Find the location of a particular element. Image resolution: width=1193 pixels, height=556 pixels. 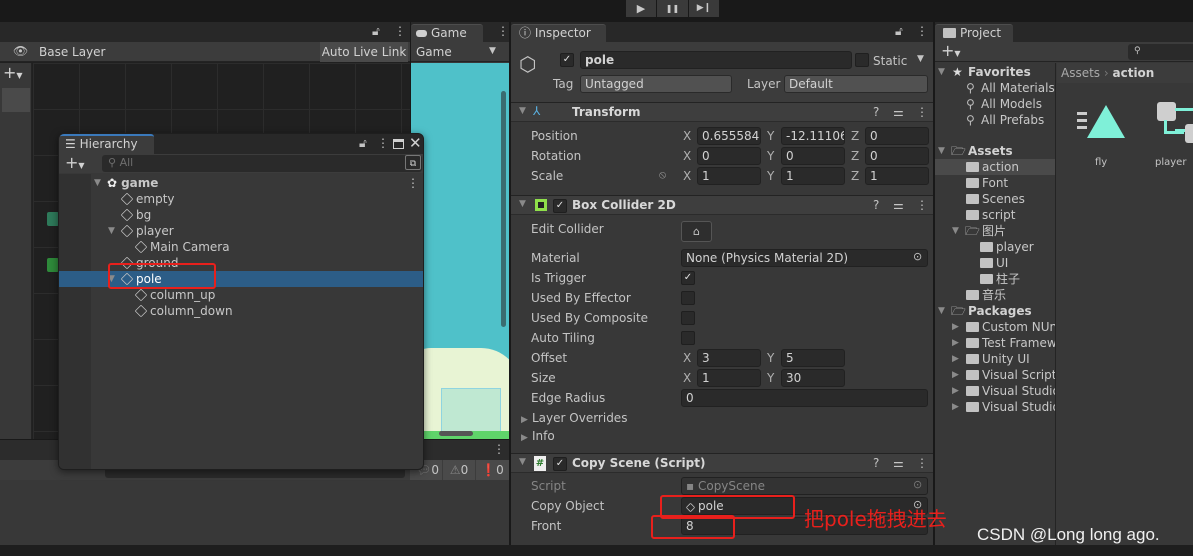

size-y-field: 30 is located at coordinates (813, 378).